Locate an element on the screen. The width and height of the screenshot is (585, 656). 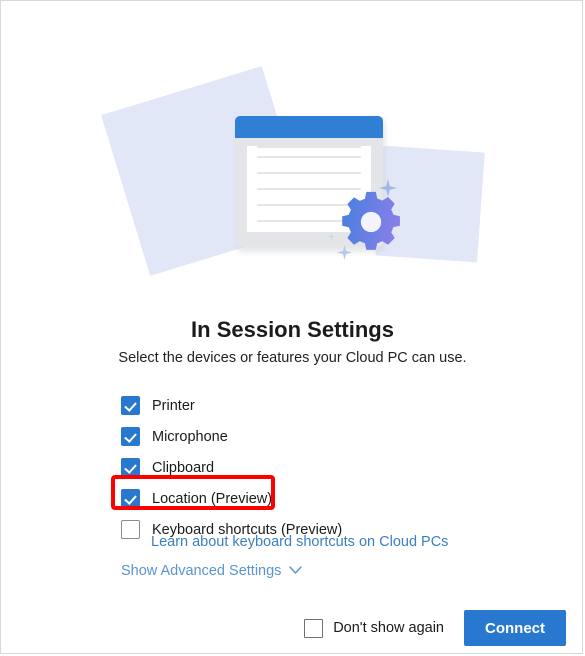
checkbox-printer is located at coordinates (130, 405).